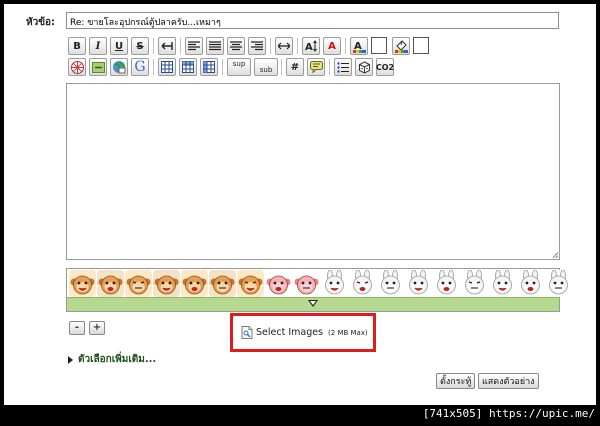 This screenshot has width=600, height=426. I want to click on bunny-1-smiley-icon, so click(334, 283).